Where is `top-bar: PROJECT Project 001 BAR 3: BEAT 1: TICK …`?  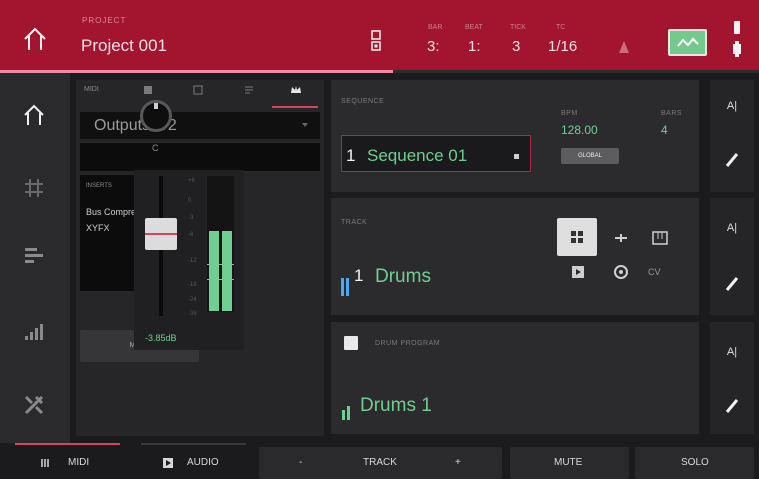 top-bar: PROJECT Project 001 BAR 3: BEAT 1: TICK … is located at coordinates (379, 35).